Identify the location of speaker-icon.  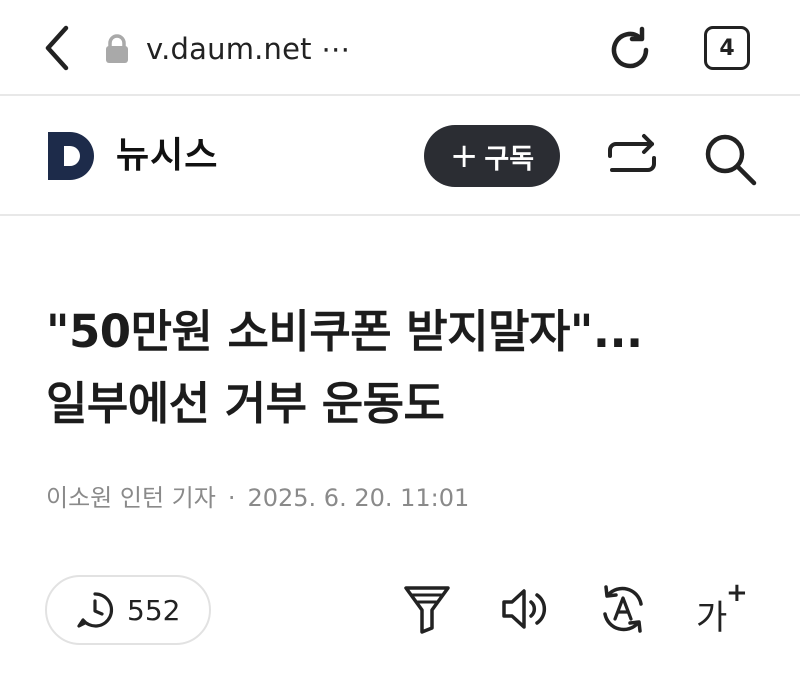
(524, 609).